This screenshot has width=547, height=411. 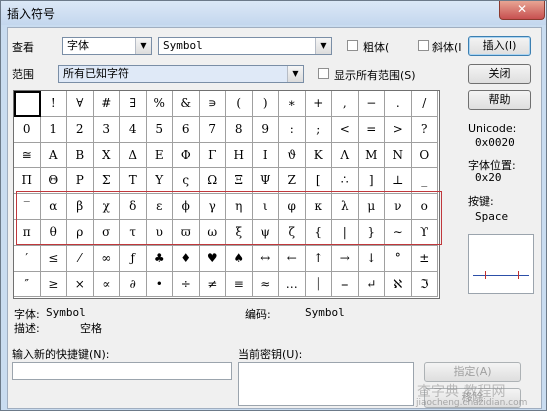 What do you see at coordinates (27, 181) in the screenshot?
I see `symbol-cell: Π` at bounding box center [27, 181].